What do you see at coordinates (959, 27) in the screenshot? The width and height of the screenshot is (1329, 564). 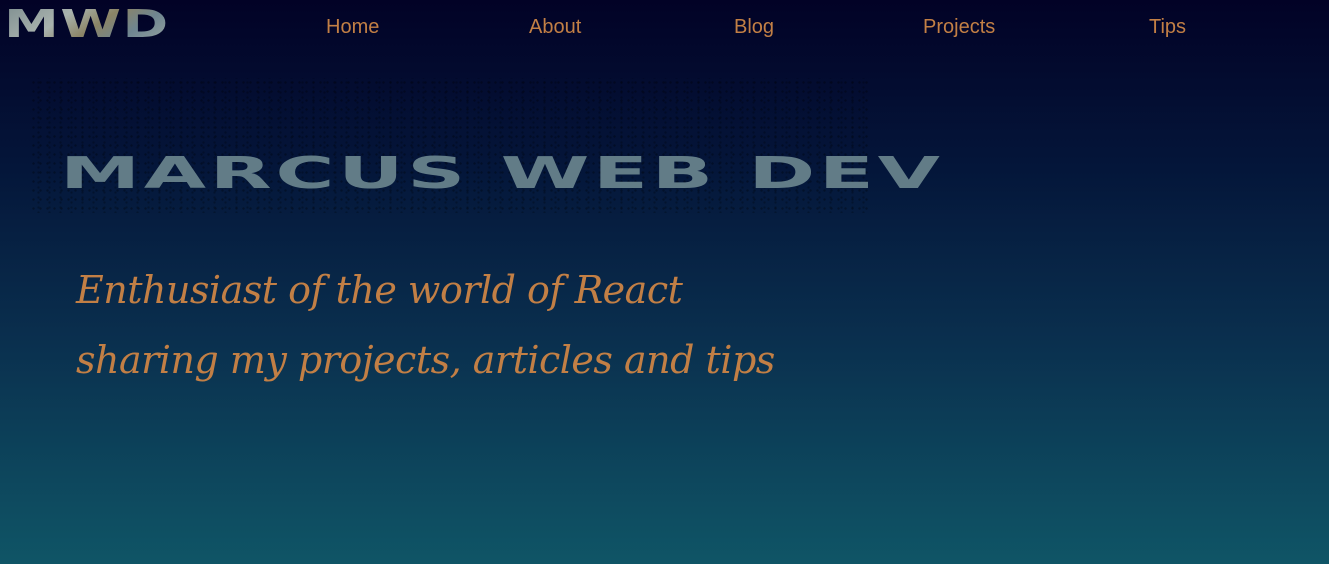 I see `nav-projects: Projects` at bounding box center [959, 27].